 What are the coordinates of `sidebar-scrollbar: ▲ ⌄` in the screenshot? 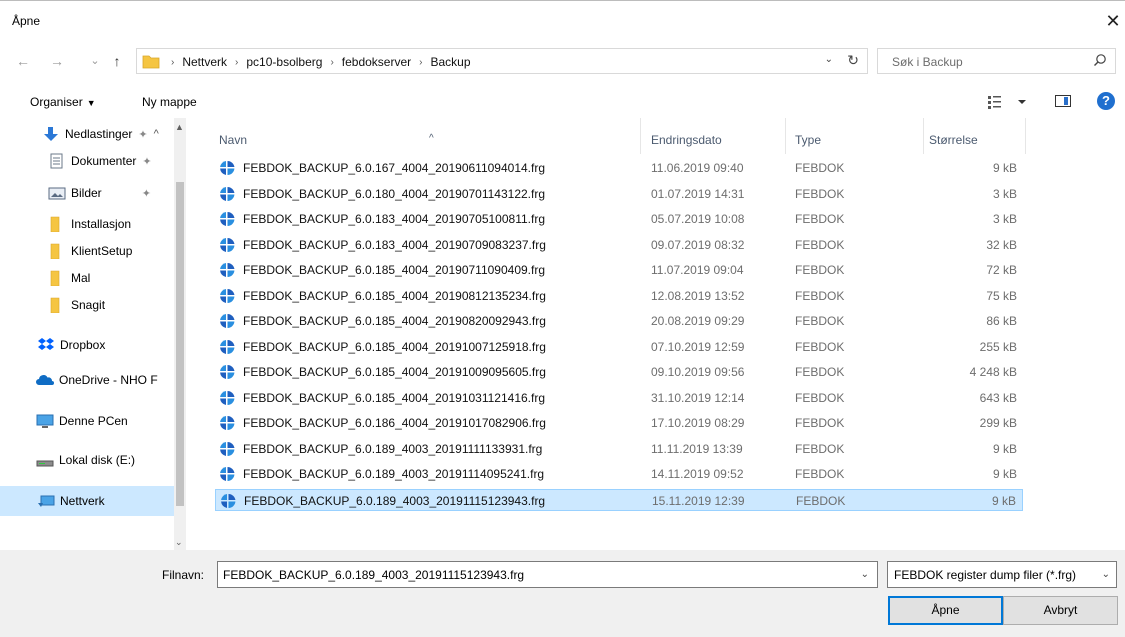 It's located at (180, 334).